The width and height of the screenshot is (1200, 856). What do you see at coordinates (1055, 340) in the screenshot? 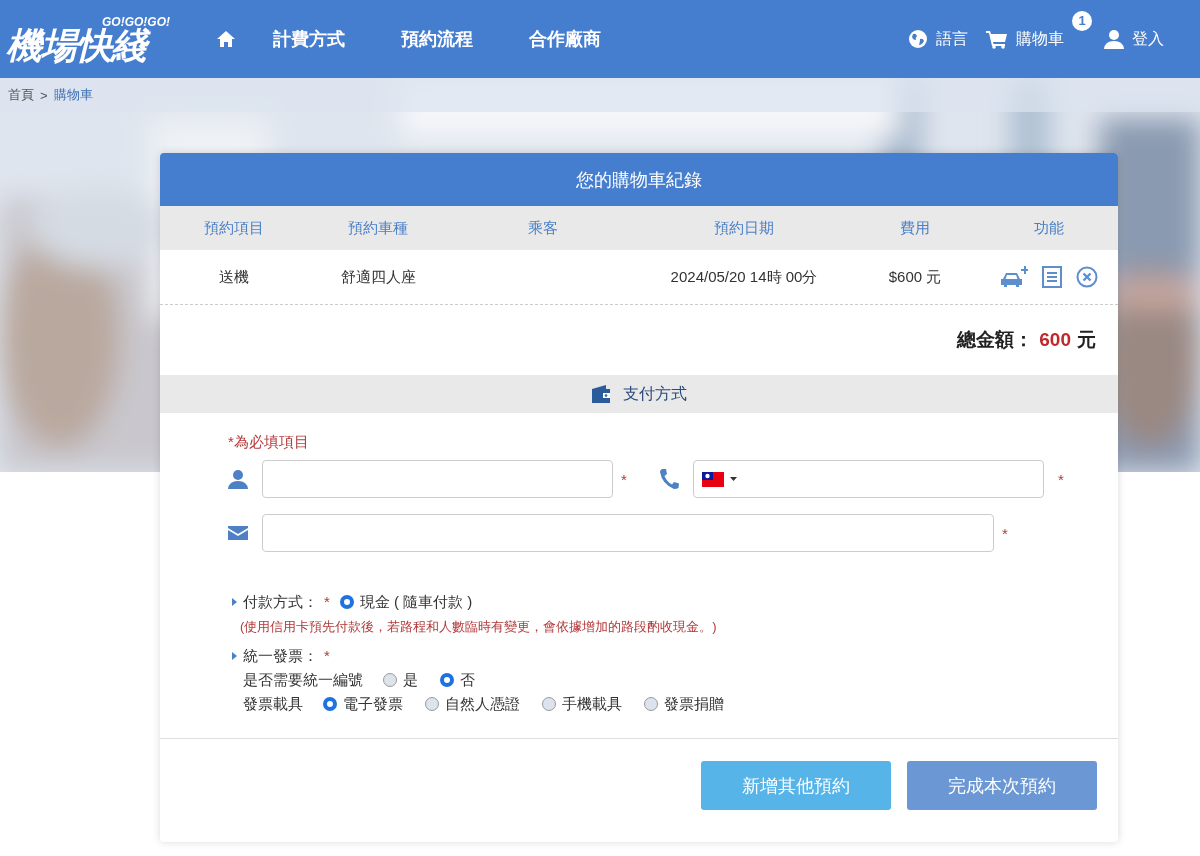
I see `total-amount: 600` at bounding box center [1055, 340].